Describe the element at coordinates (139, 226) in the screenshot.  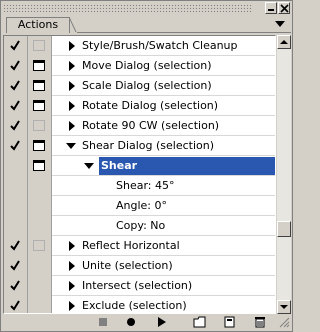
I see `parameter-row: Copy: No` at that location.